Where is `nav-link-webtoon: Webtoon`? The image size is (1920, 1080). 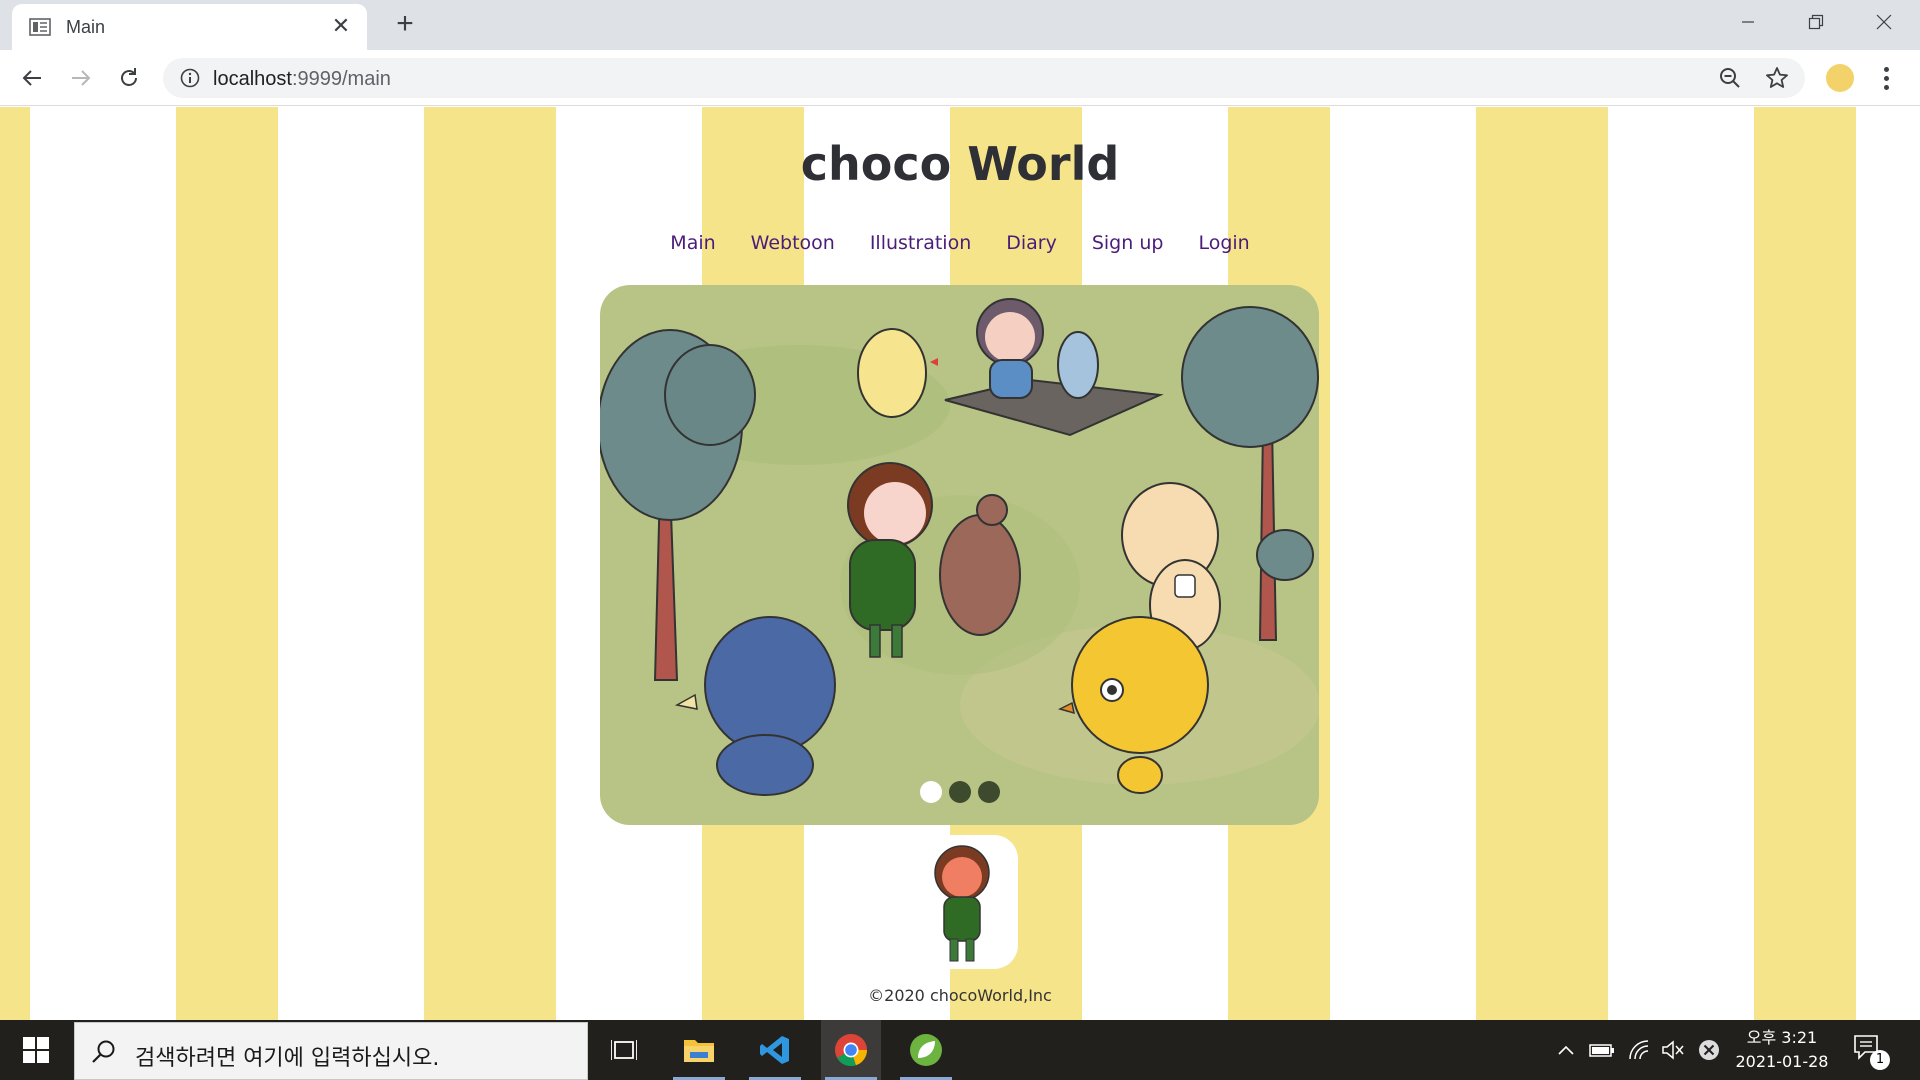
nav-link-webtoon: Webtoon is located at coordinates (793, 243).